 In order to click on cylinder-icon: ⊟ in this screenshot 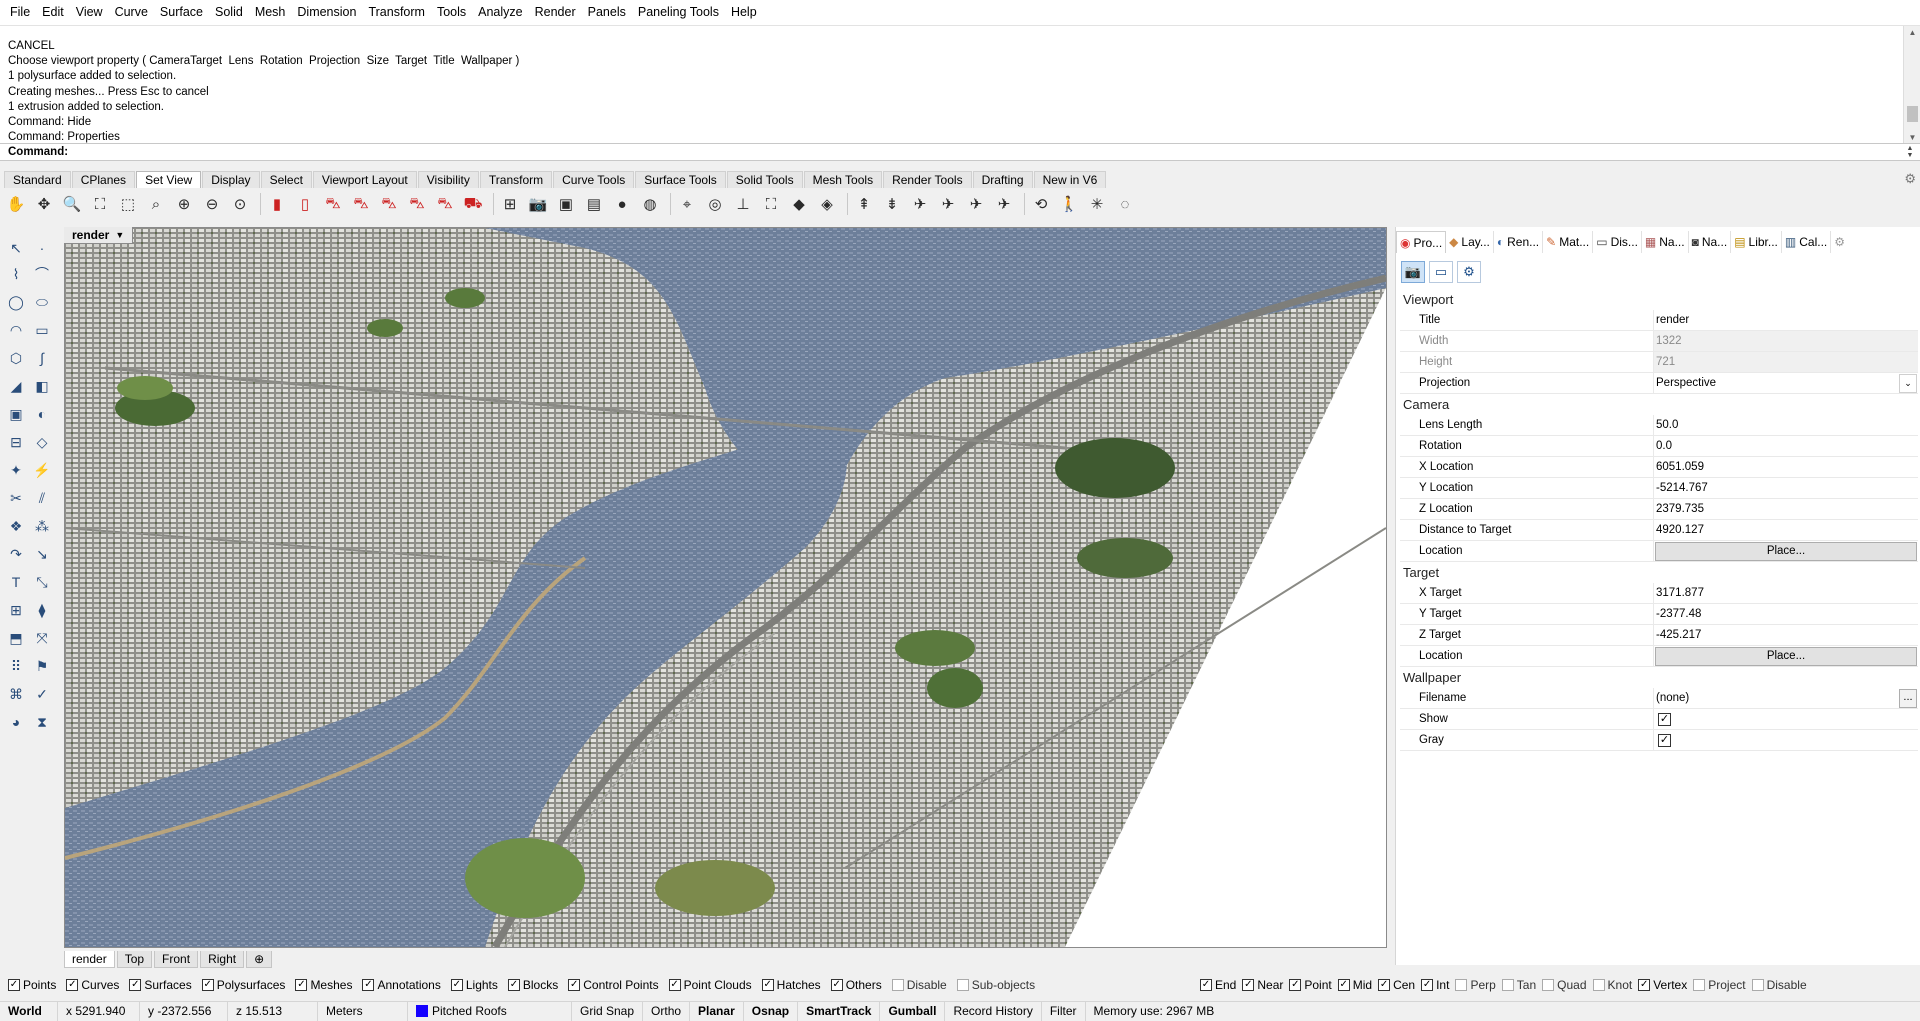, I will do `click(16, 442)`.